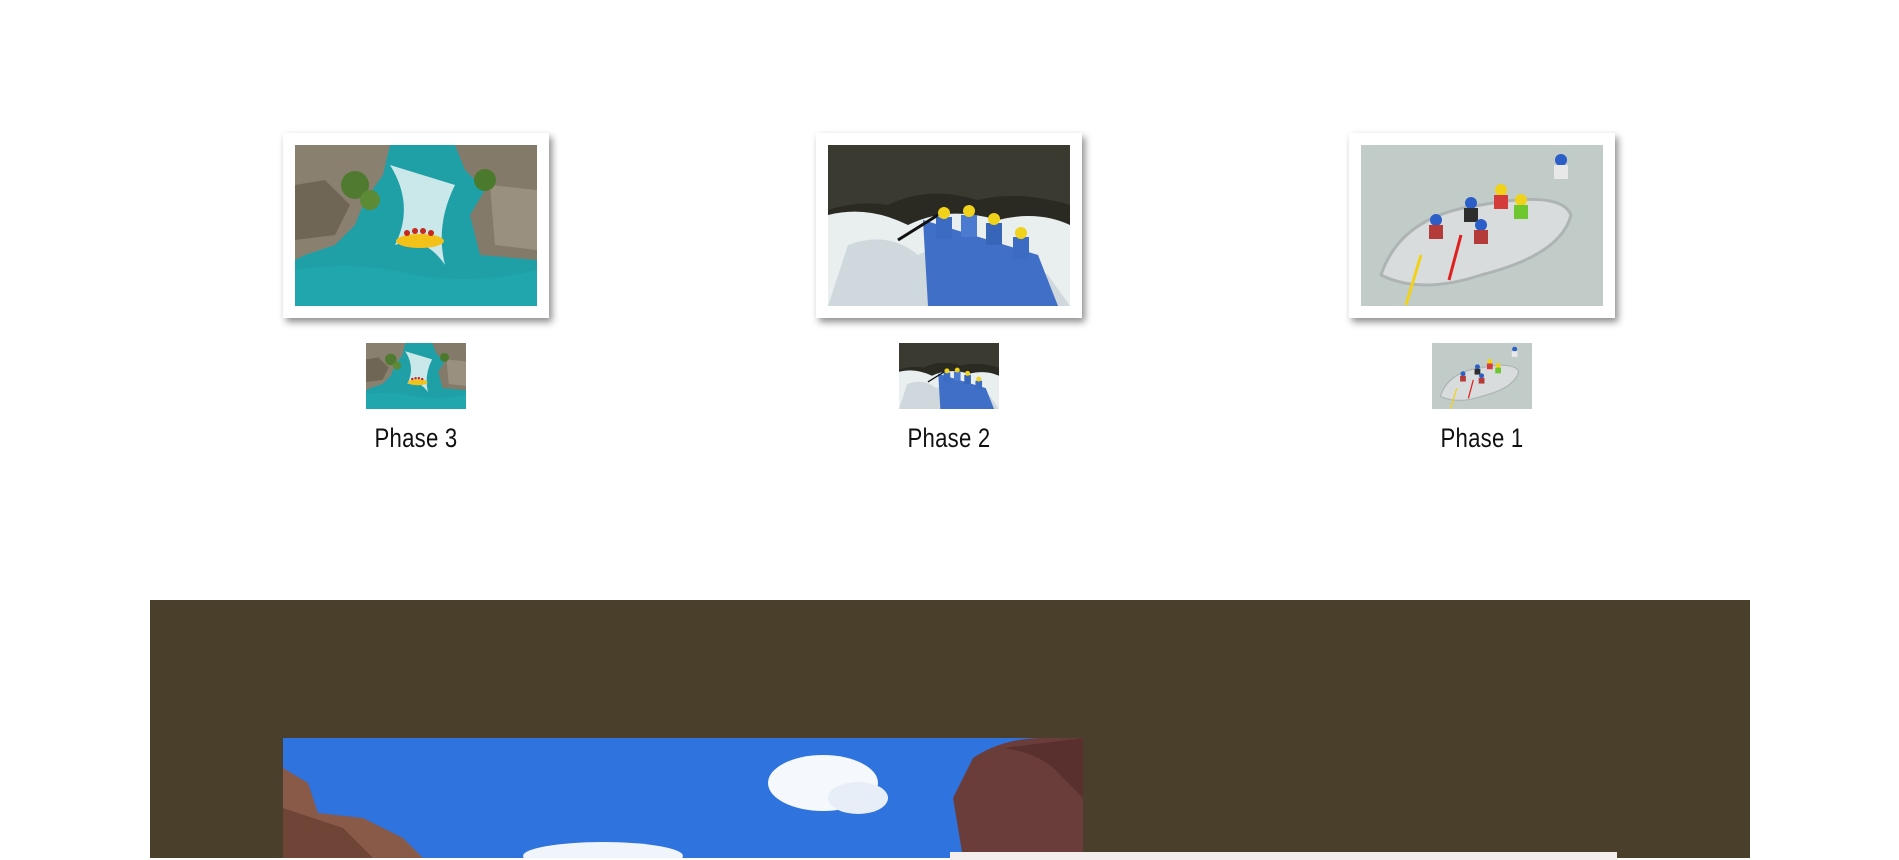 This screenshot has height=860, width=1899. I want to click on canyon-sky-image, so click(683, 798).